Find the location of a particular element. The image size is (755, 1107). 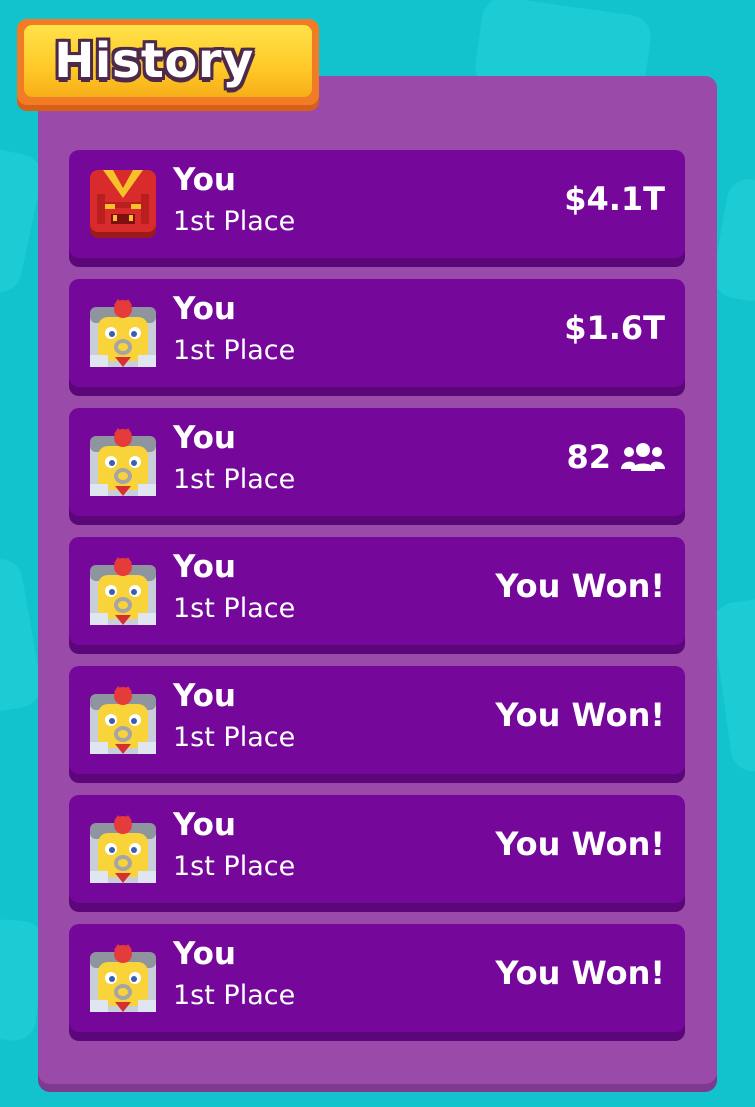

background-shape is located at coordinates (732, 685).